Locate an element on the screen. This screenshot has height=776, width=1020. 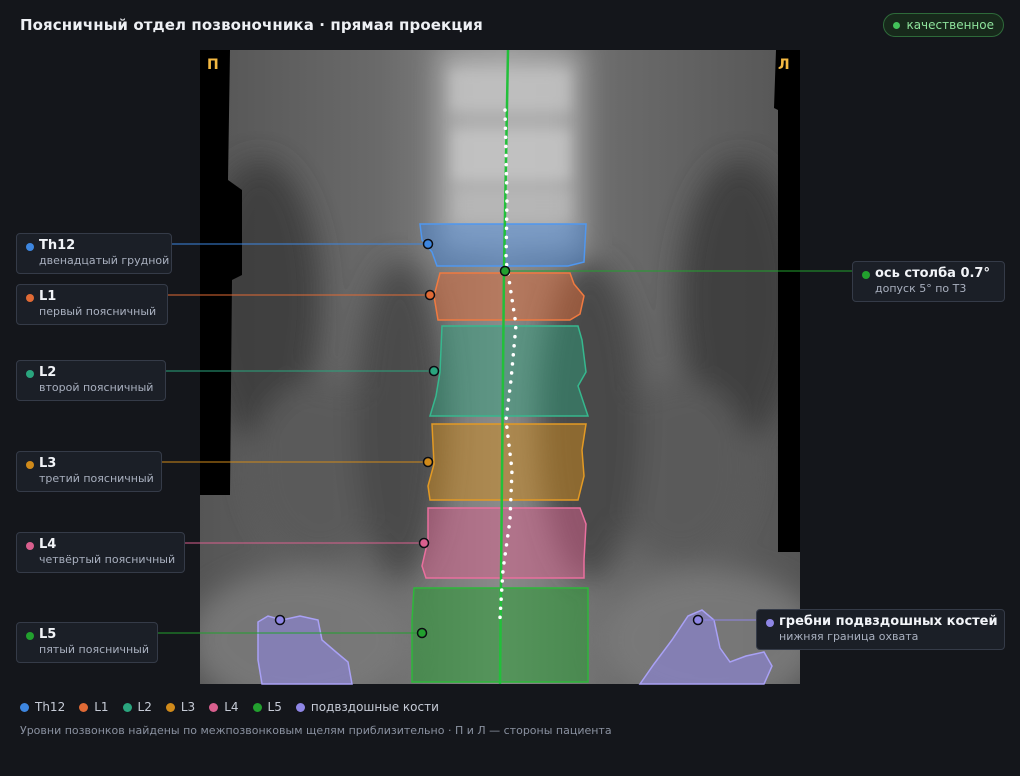
label-th12: Th12 двенадцатый грудной is located at coordinates (94, 253).